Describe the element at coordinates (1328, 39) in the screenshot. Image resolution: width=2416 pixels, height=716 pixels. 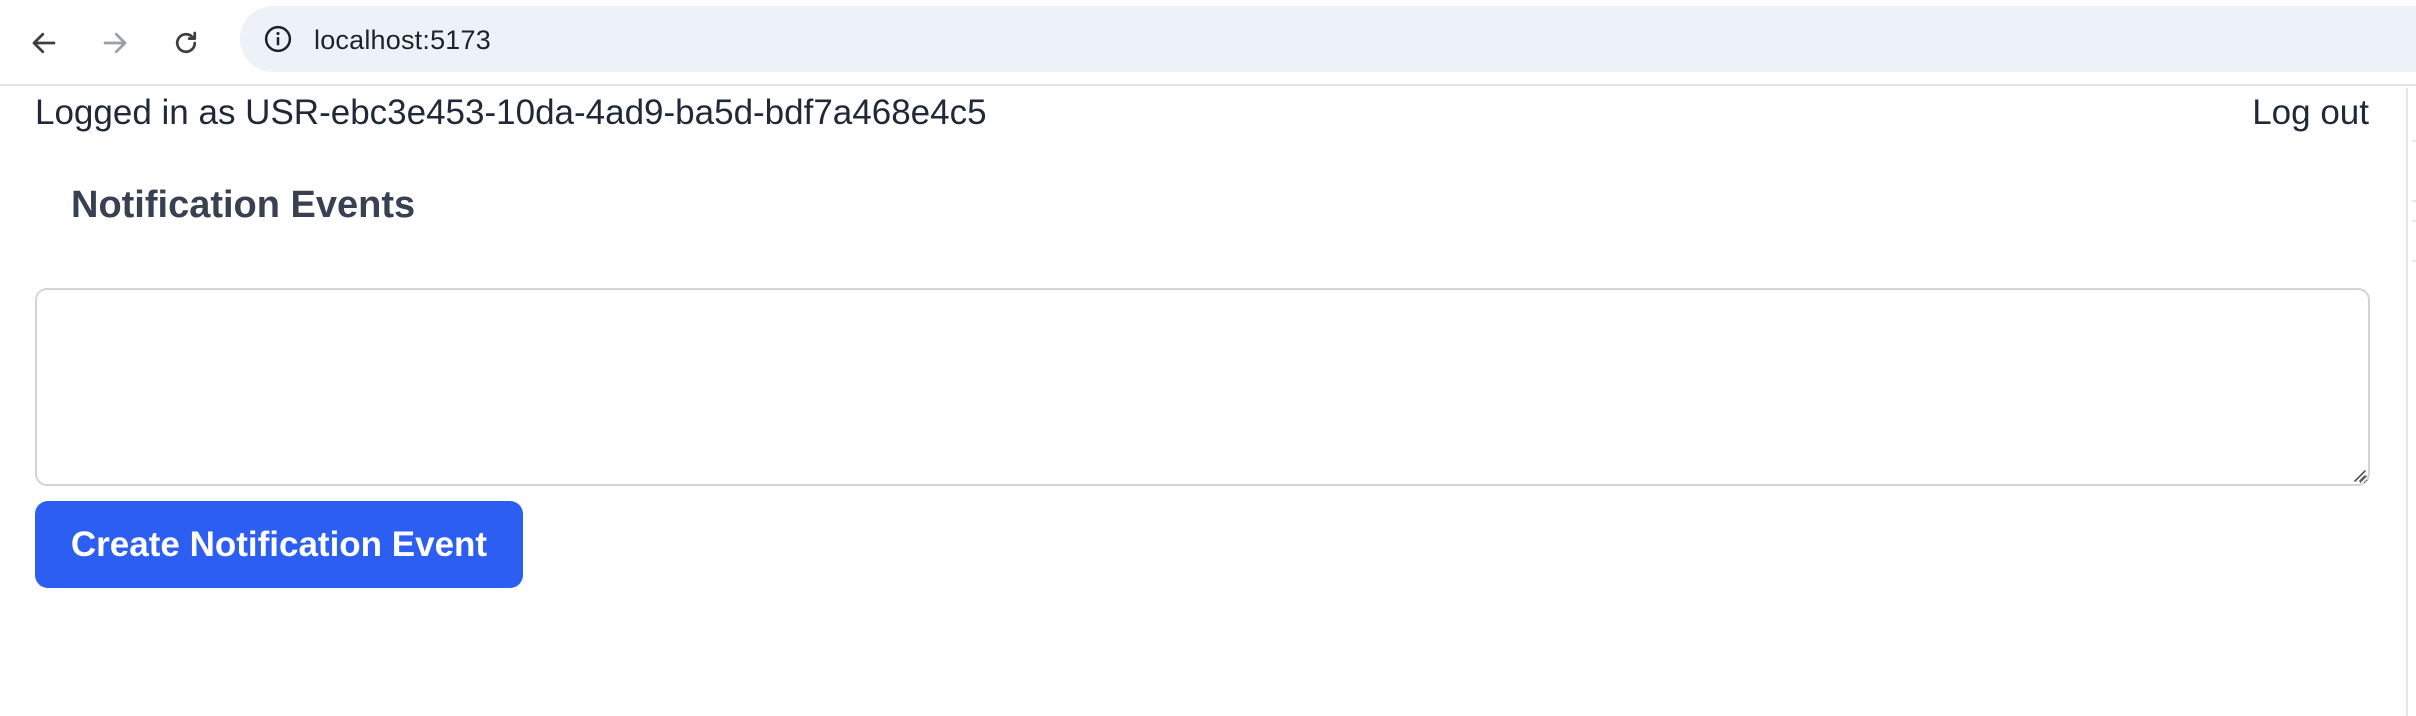
I see `address-bar: localhost:5173` at that location.